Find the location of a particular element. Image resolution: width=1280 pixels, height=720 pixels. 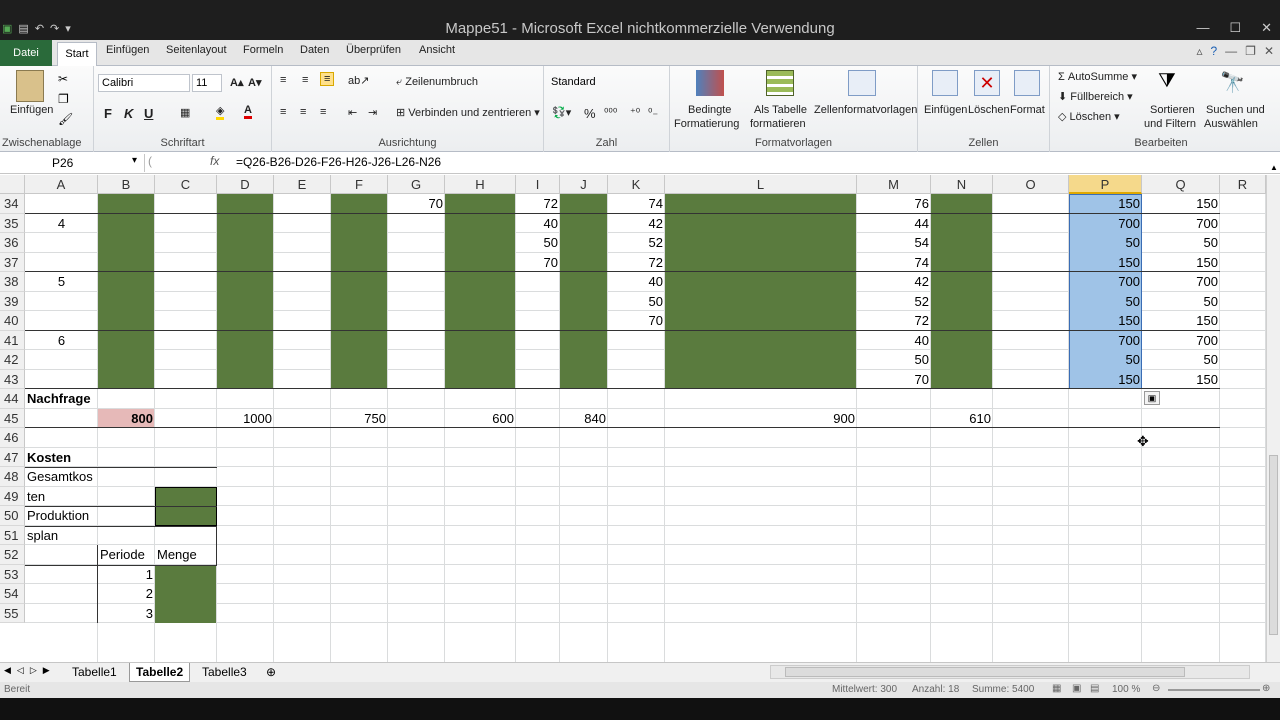

cell-m35: 44 is located at coordinates (894, 224).